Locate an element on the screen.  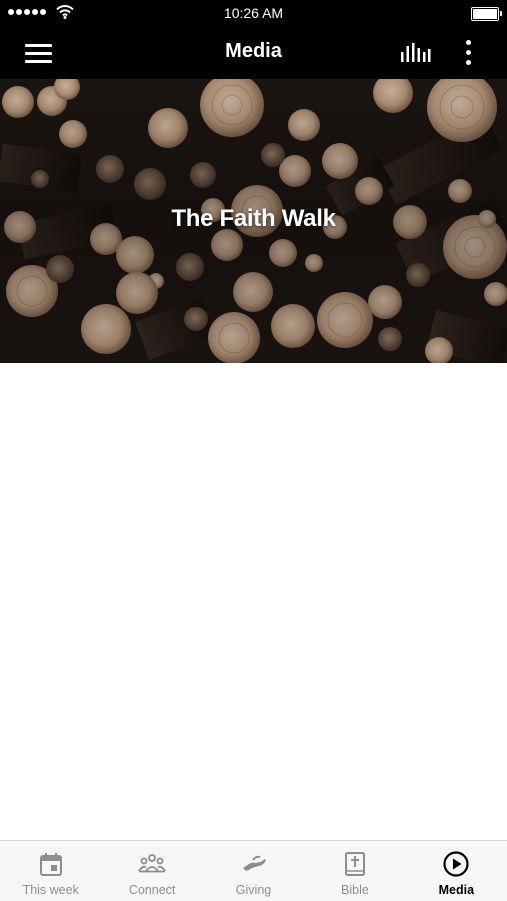
audio-bars-icon is located at coordinates (415, 53).